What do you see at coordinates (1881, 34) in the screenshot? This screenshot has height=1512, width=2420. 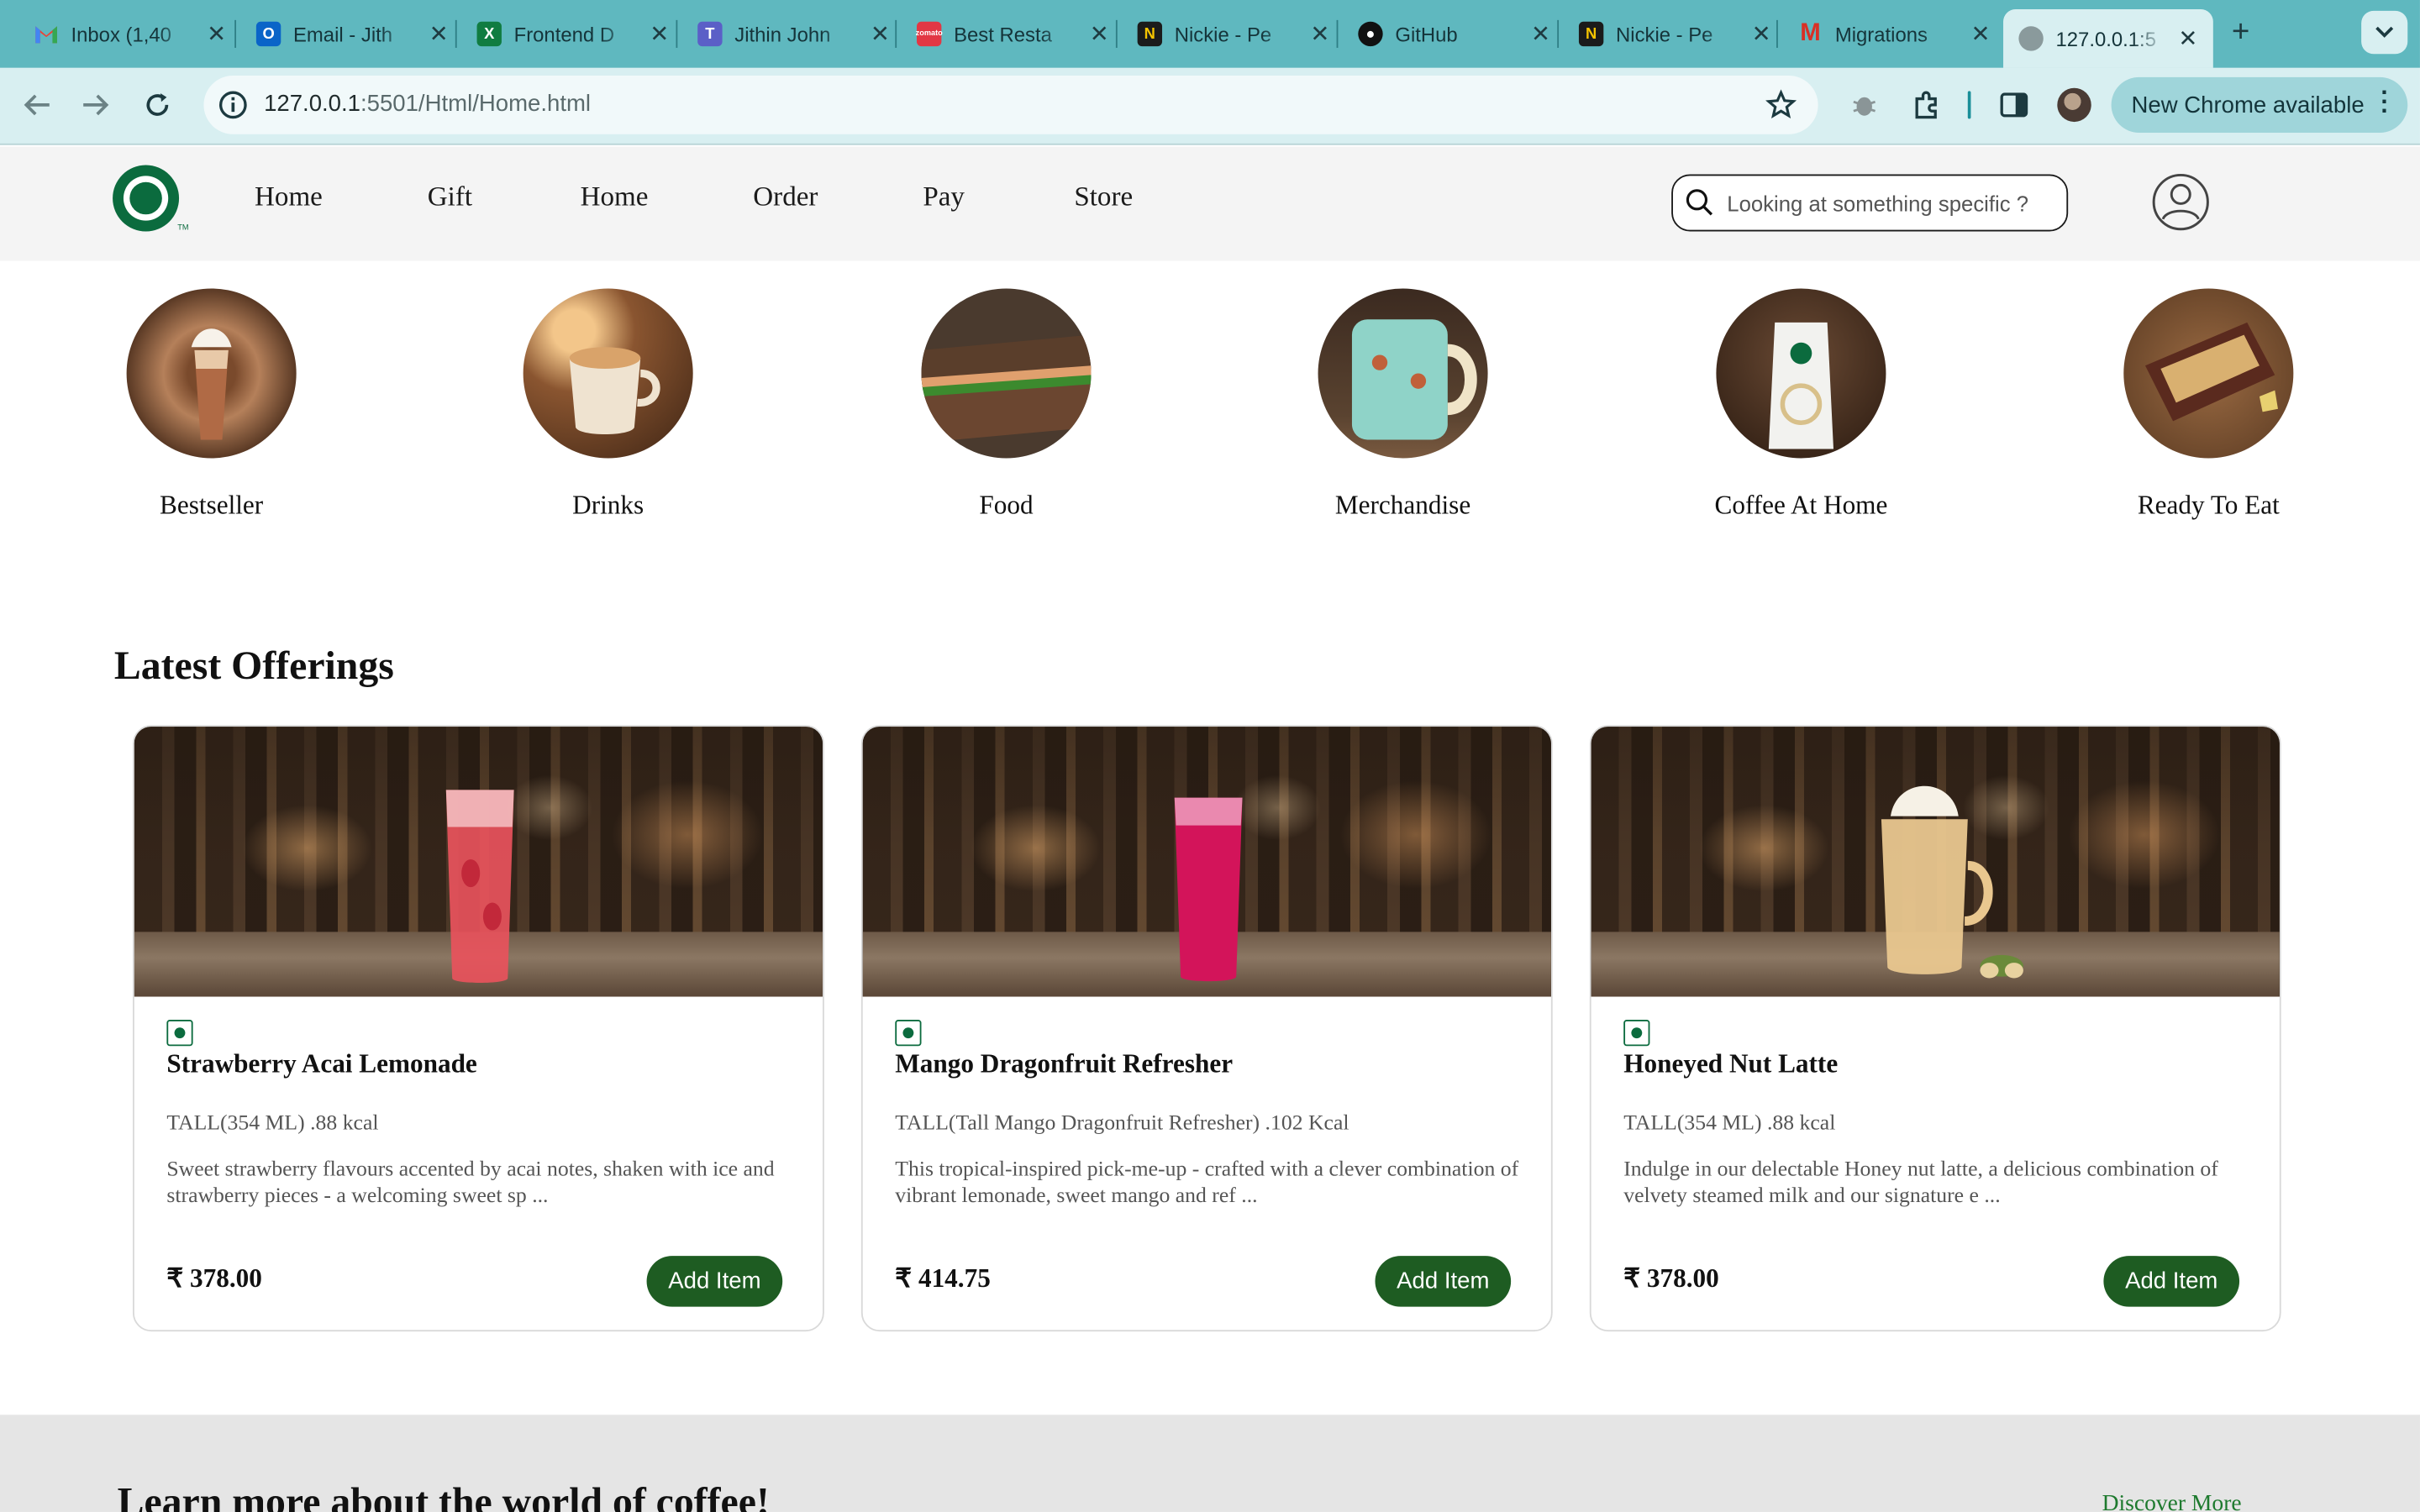 I see `tab-title: Migrations` at bounding box center [1881, 34].